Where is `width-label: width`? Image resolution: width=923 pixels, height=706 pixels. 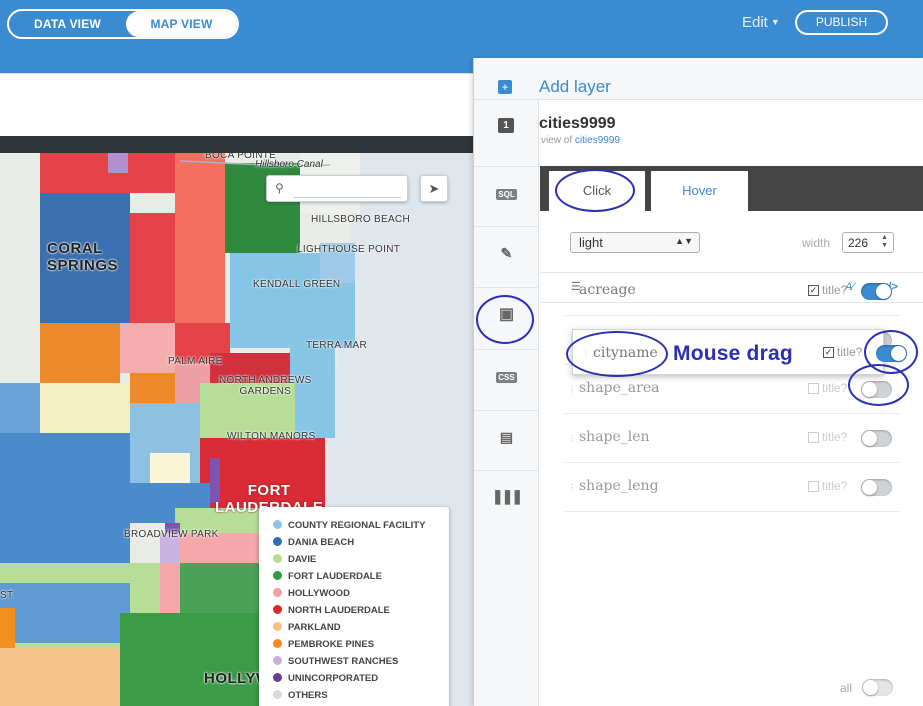
width-label: width is located at coordinates (816, 243).